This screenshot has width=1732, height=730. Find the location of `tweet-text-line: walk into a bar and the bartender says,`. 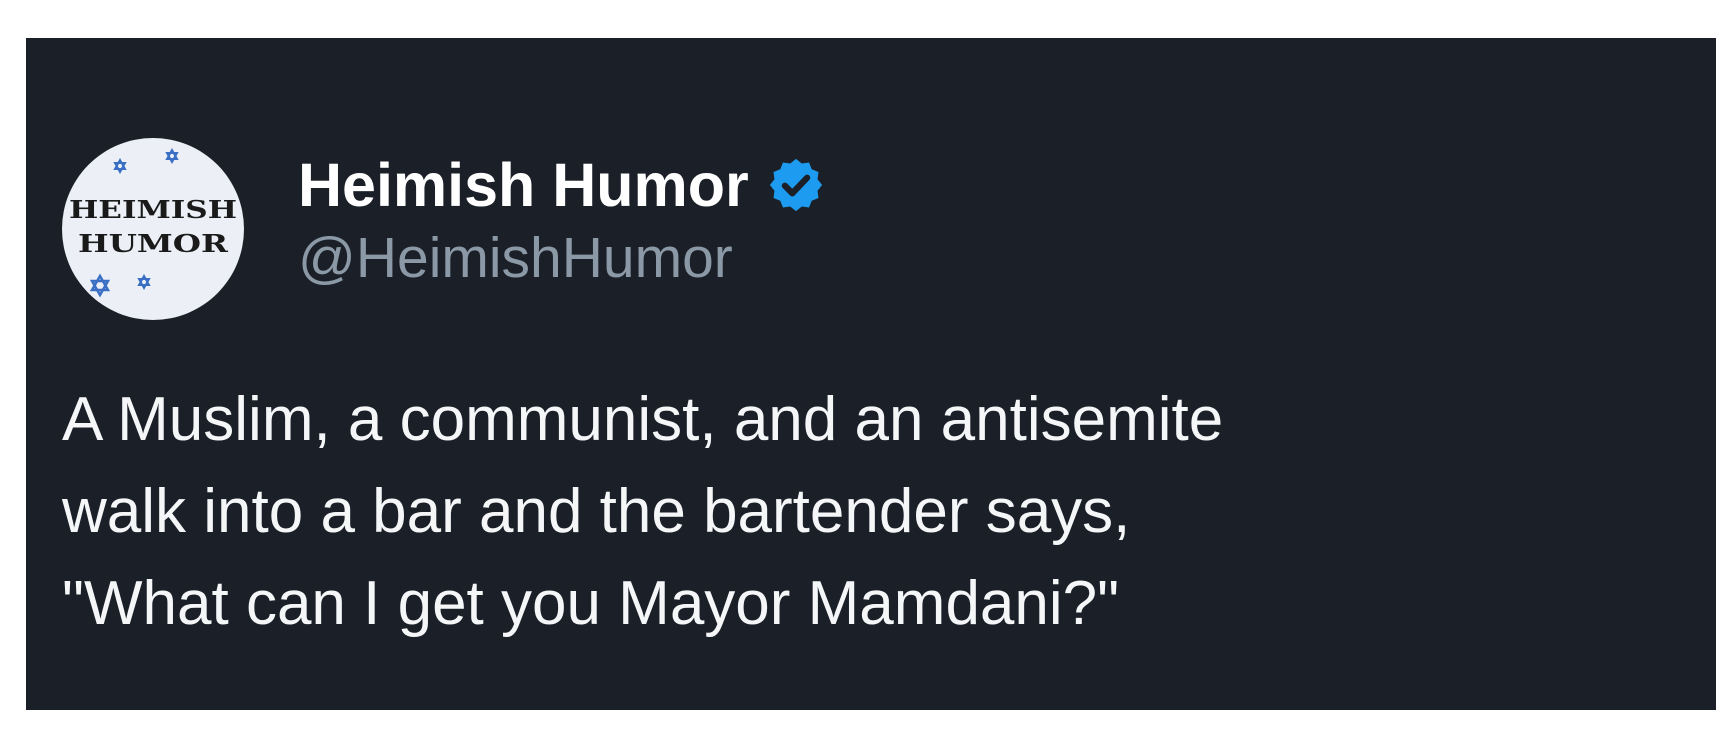

tweet-text-line: walk into a bar and the bartender says, is located at coordinates (596, 511).